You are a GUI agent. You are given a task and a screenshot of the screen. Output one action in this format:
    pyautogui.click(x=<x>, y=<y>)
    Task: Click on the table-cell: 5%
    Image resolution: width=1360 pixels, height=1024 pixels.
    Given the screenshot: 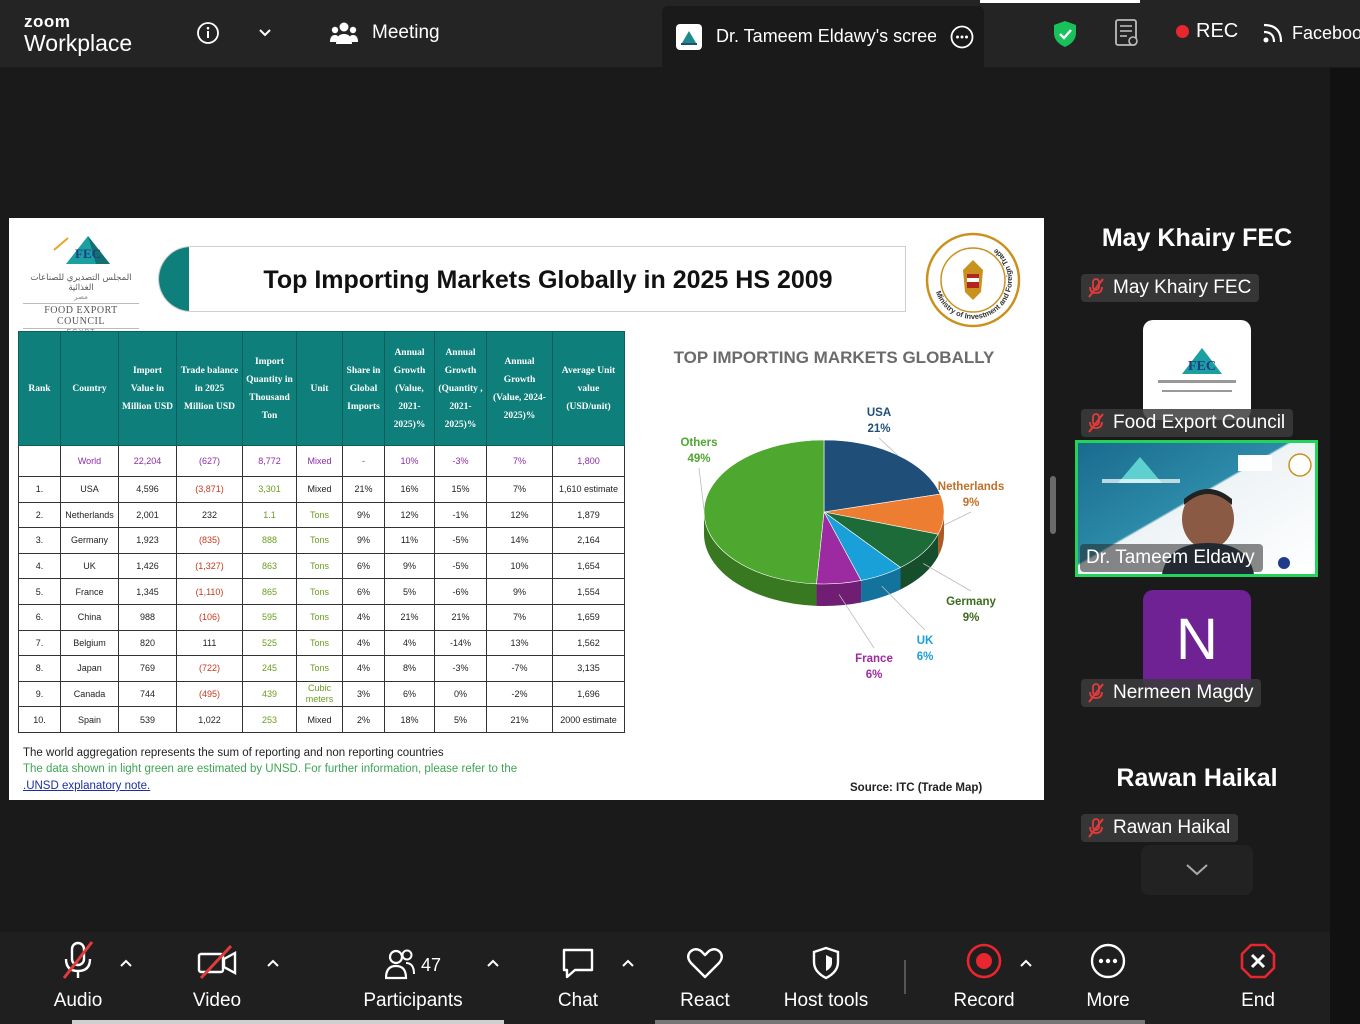 What is the action you would take?
    pyautogui.click(x=409, y=591)
    